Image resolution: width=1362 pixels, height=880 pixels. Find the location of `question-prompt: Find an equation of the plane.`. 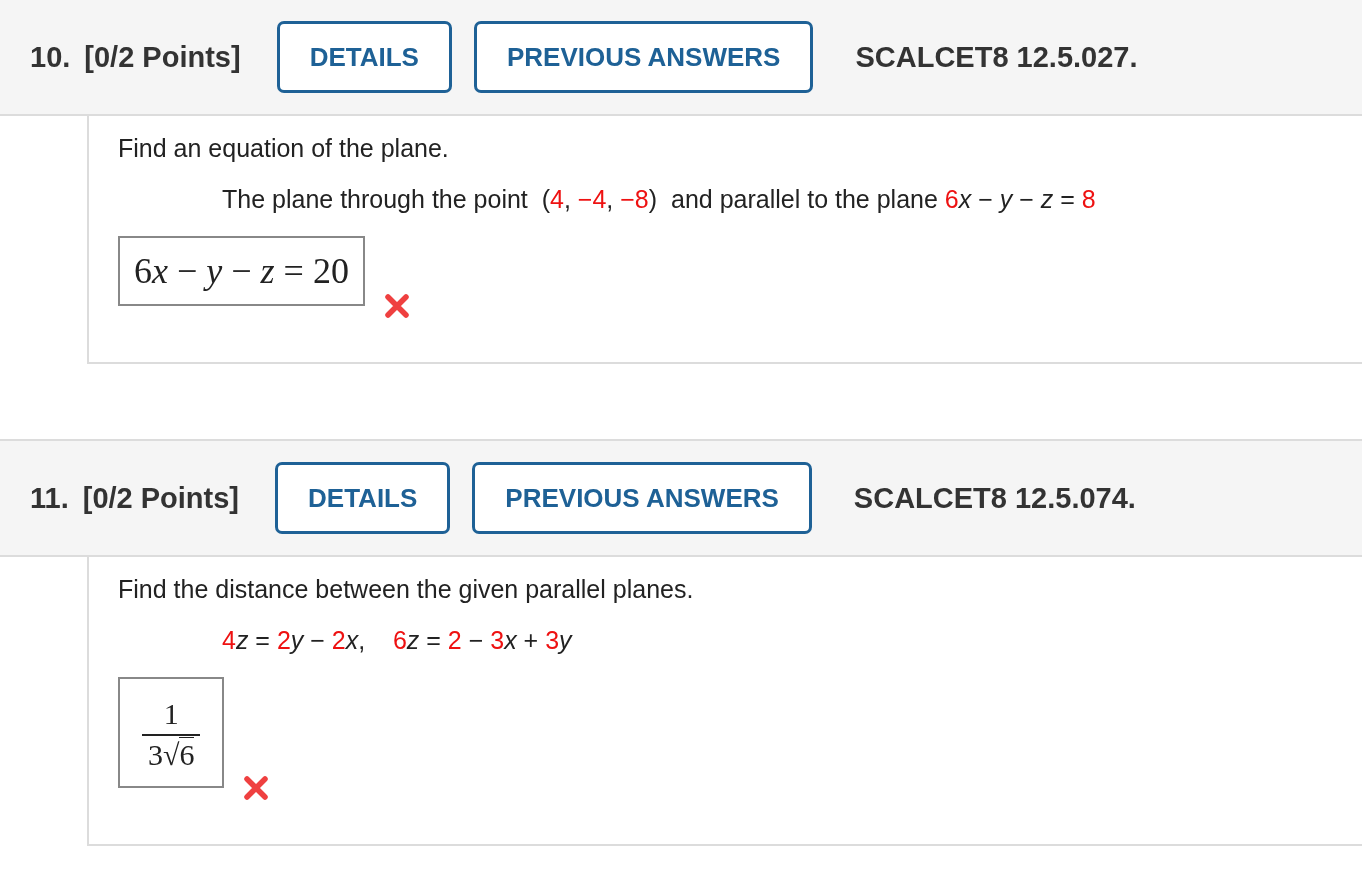

question-prompt: Find an equation of the plane. is located at coordinates (284, 148).